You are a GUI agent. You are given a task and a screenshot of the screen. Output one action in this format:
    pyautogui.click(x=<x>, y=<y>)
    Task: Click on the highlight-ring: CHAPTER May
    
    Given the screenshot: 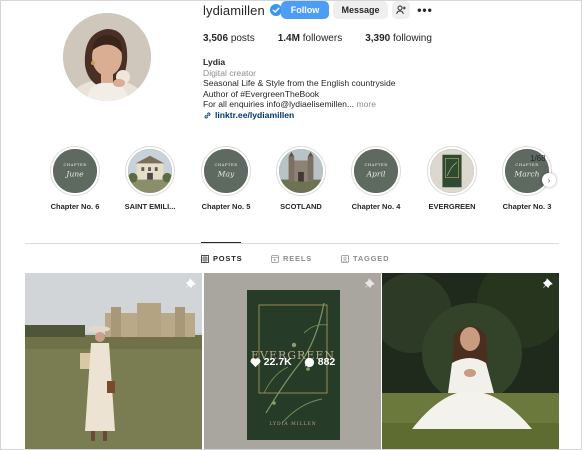 What is the action you would take?
    pyautogui.click(x=226, y=171)
    